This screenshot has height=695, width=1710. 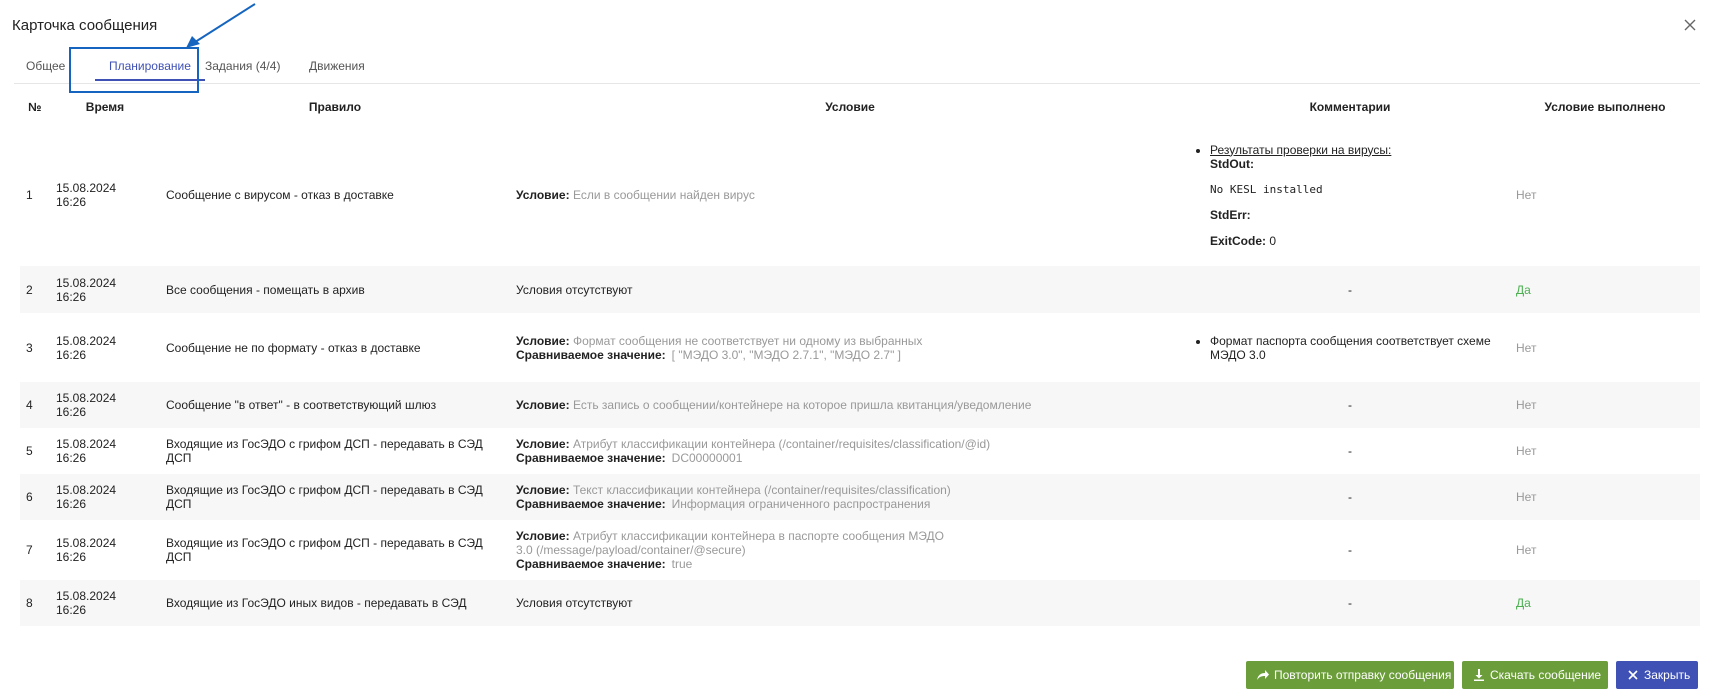 I want to click on row-condition: Условие: Если в сообщении найден вирус, so click(x=850, y=195).